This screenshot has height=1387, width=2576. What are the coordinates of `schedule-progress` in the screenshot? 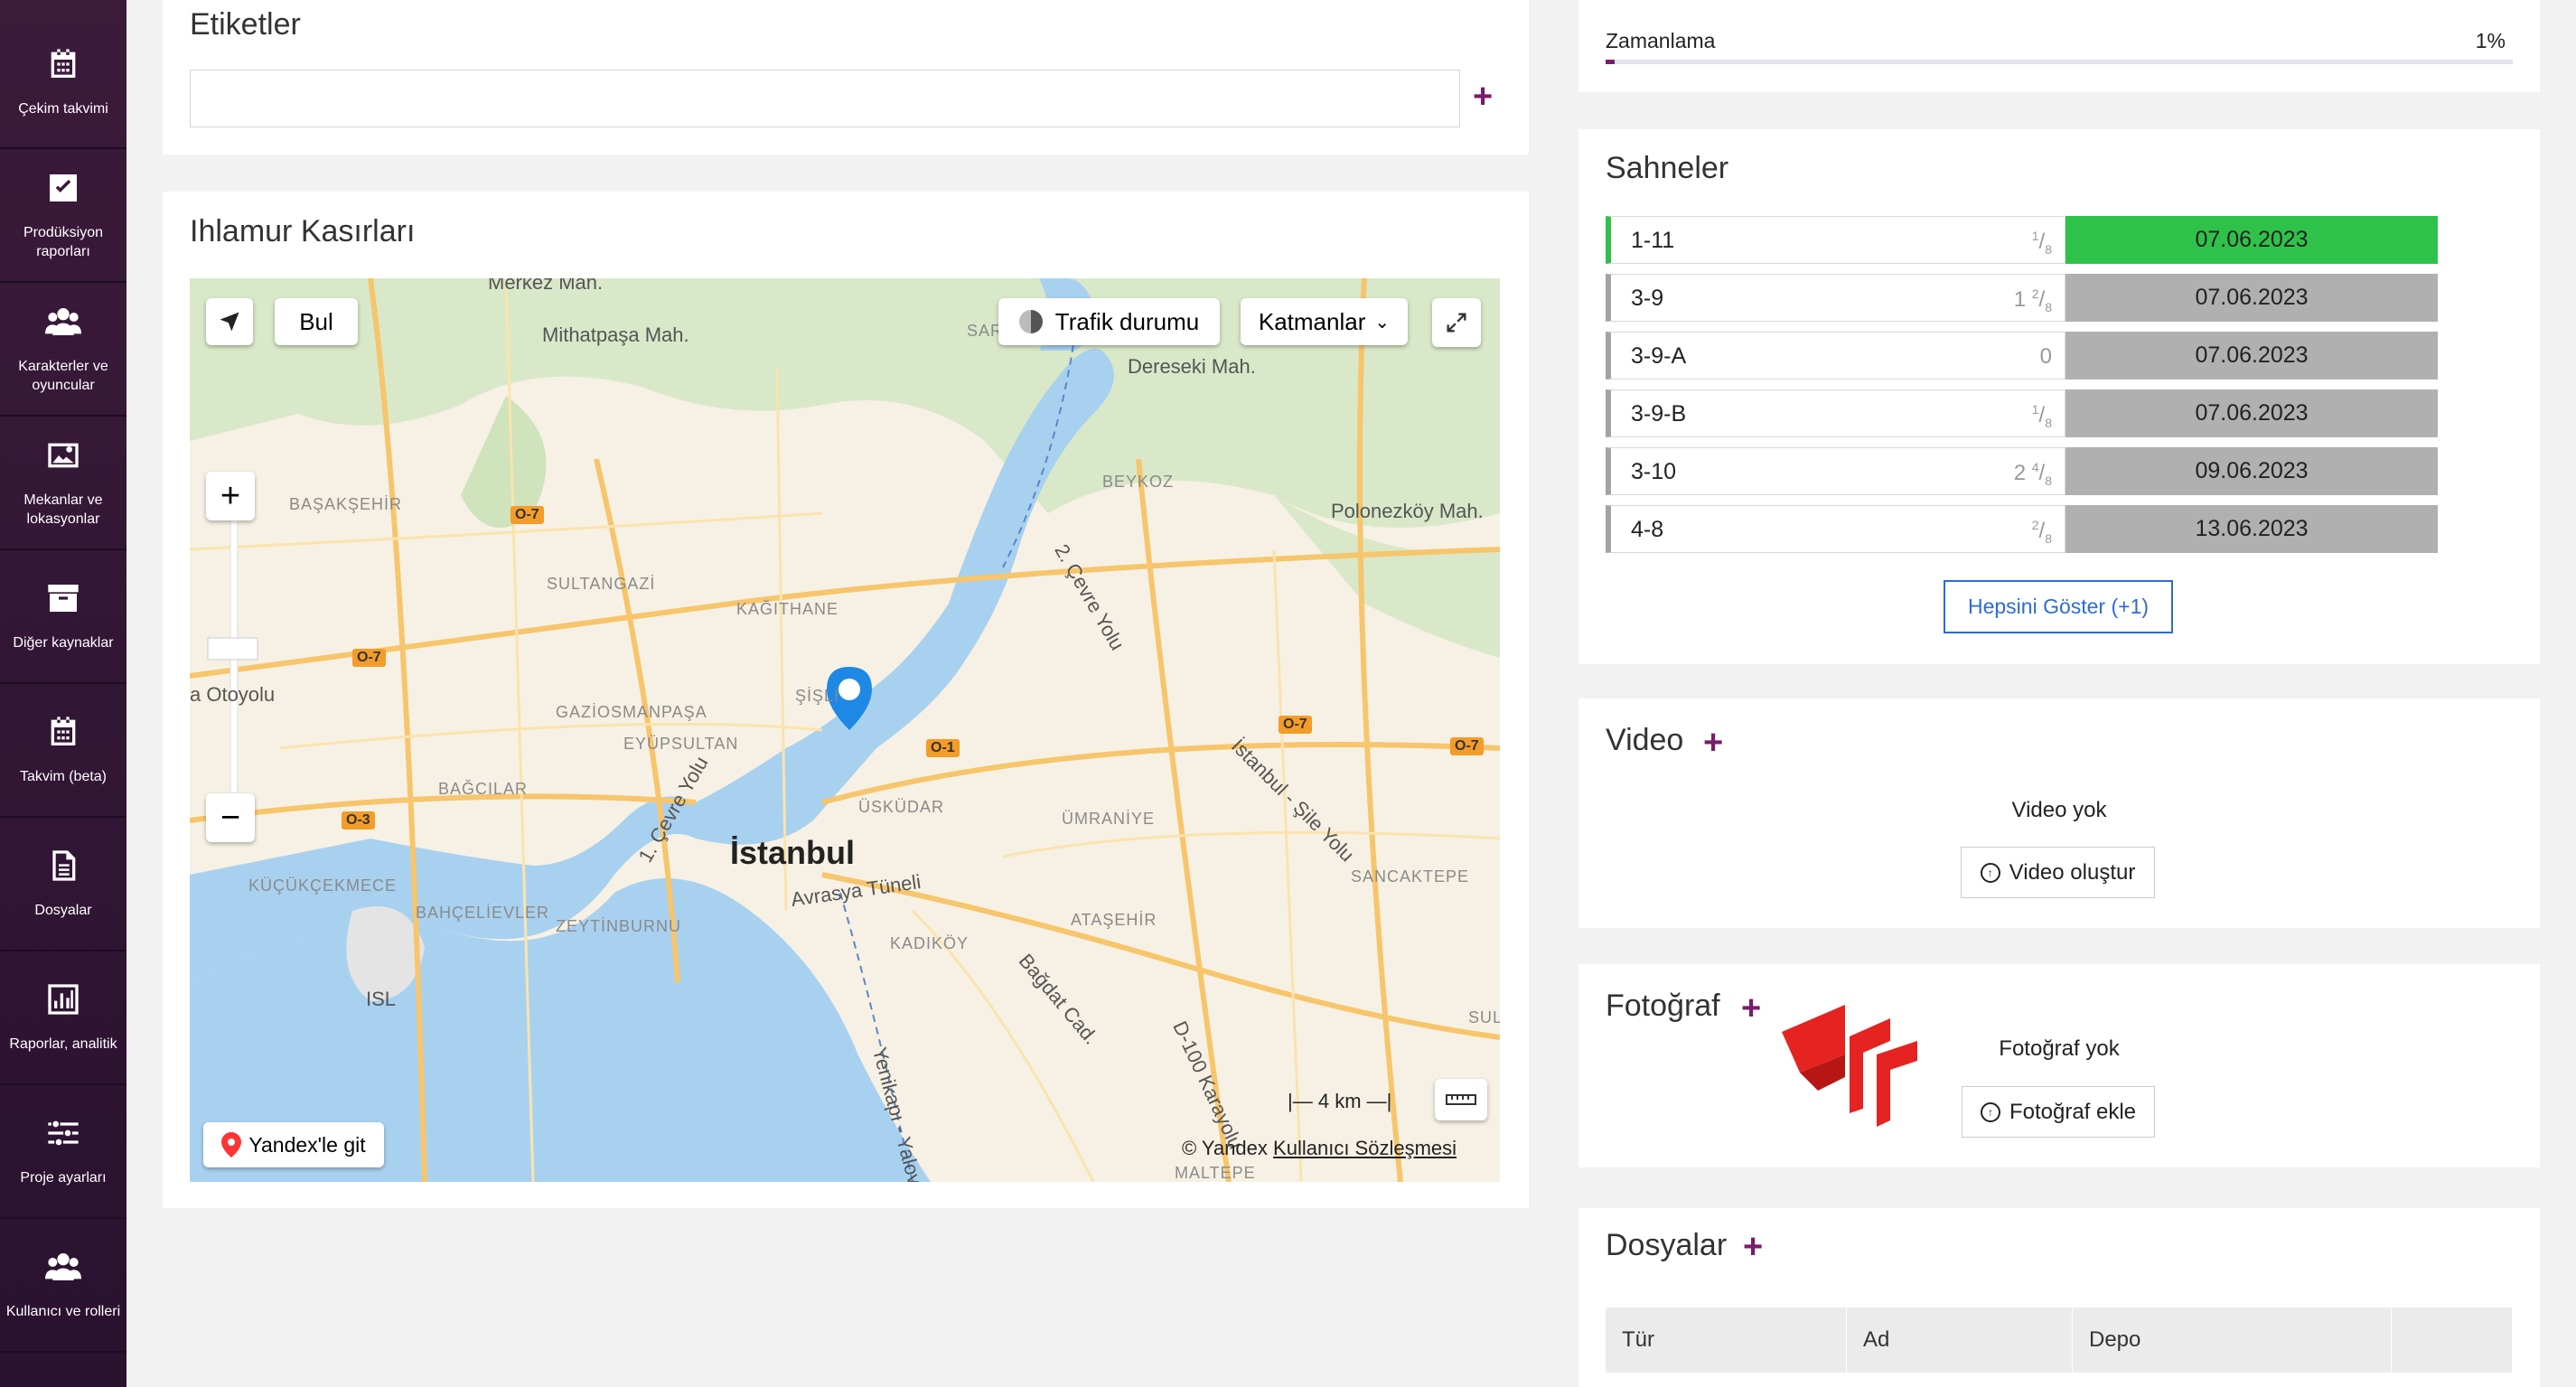 It's located at (2059, 62).